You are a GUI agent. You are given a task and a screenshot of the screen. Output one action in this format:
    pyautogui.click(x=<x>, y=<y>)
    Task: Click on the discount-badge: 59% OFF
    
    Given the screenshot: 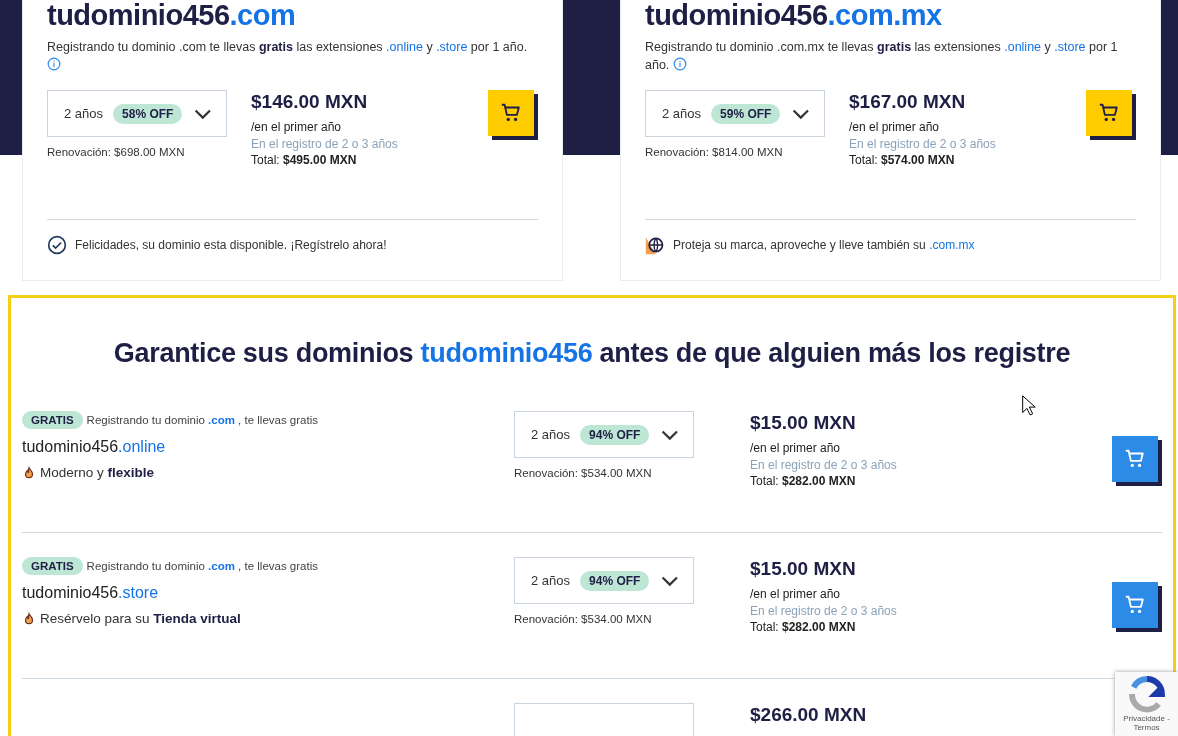 What is the action you would take?
    pyautogui.click(x=746, y=113)
    